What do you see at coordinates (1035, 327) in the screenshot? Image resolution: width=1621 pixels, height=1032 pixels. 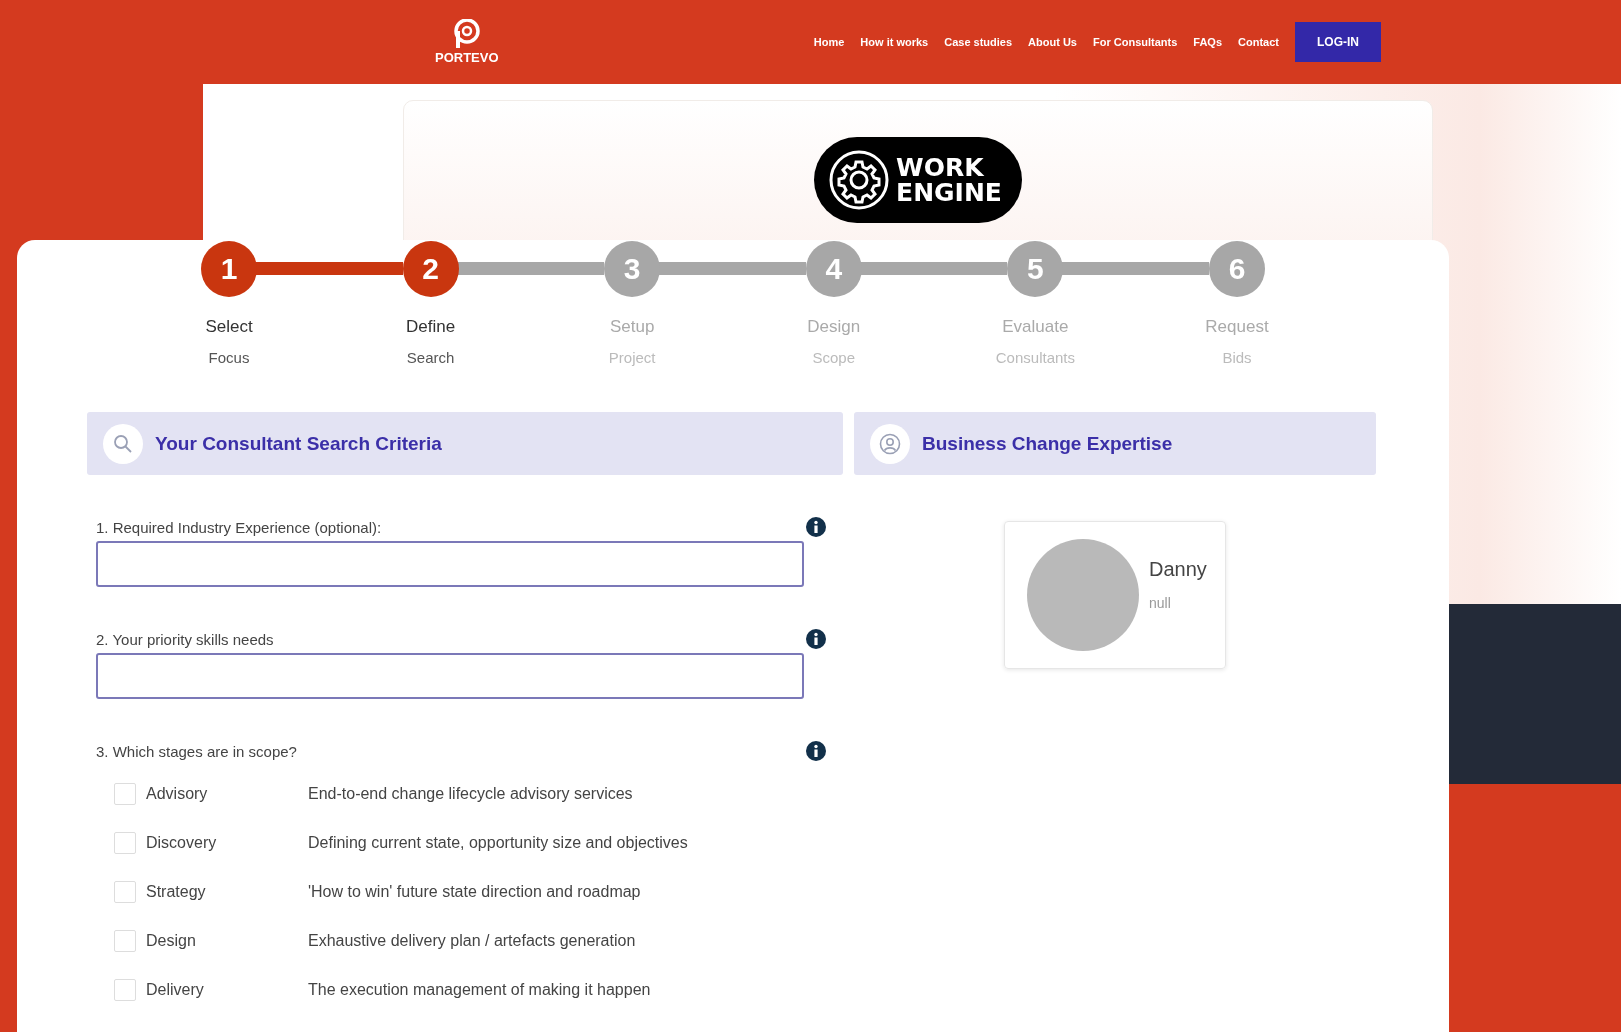 I see `step-title: Evaluate` at bounding box center [1035, 327].